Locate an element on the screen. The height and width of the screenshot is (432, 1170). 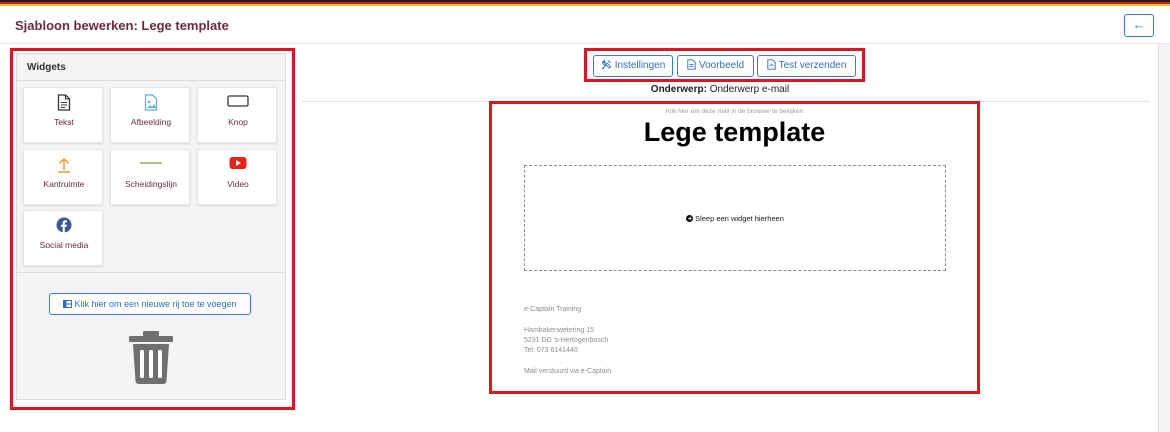
test-send-button: Test verzenden is located at coordinates (806, 66).